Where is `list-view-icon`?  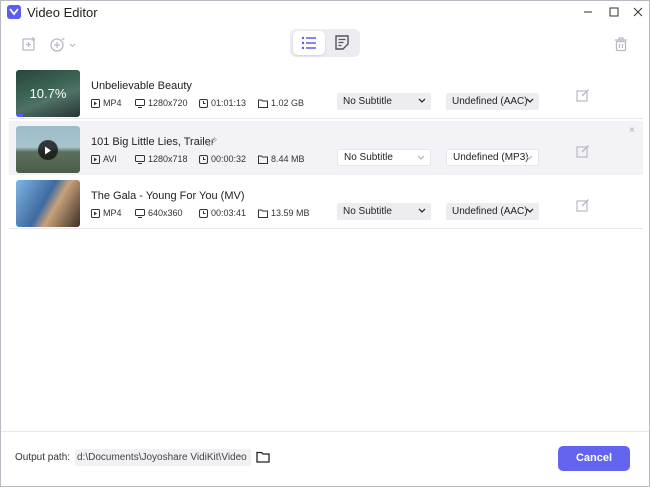 list-view-icon is located at coordinates (309, 43).